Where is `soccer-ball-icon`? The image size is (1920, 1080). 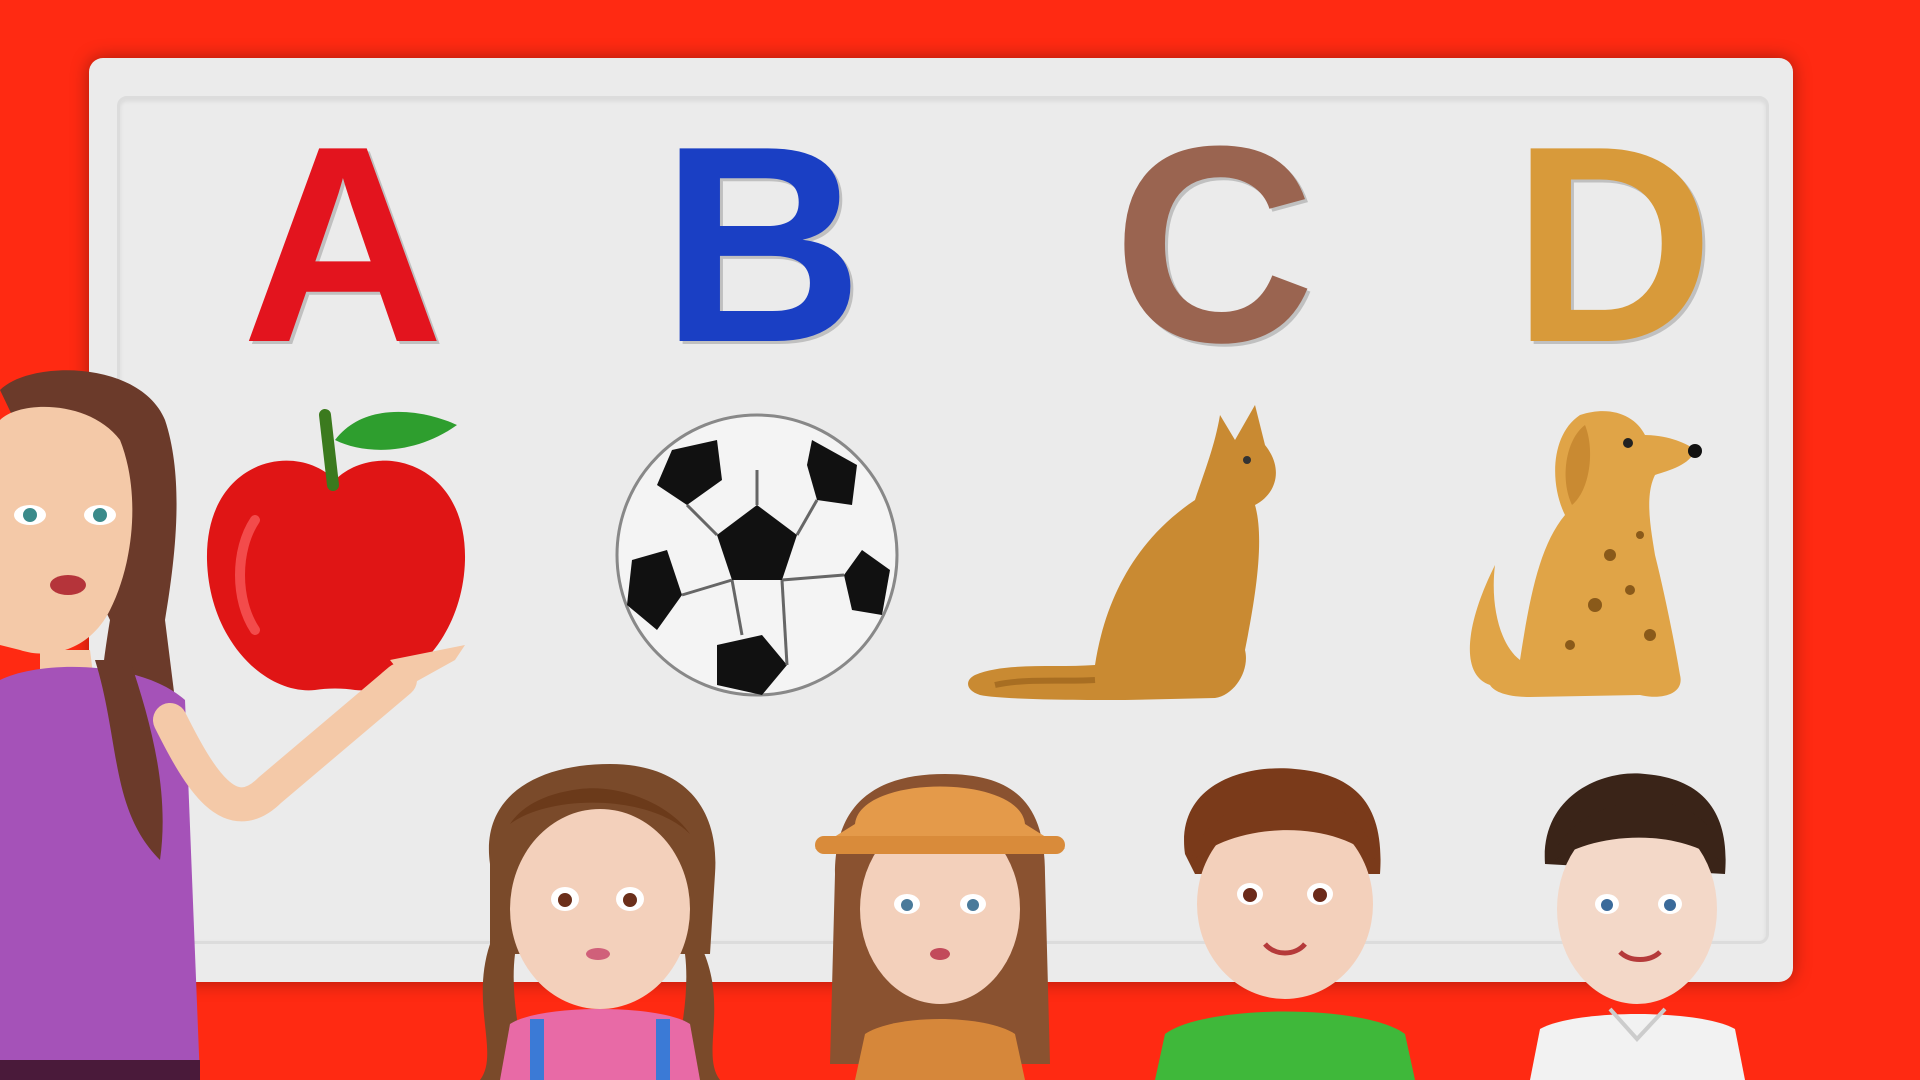
soccer-ball-icon is located at coordinates (757, 555).